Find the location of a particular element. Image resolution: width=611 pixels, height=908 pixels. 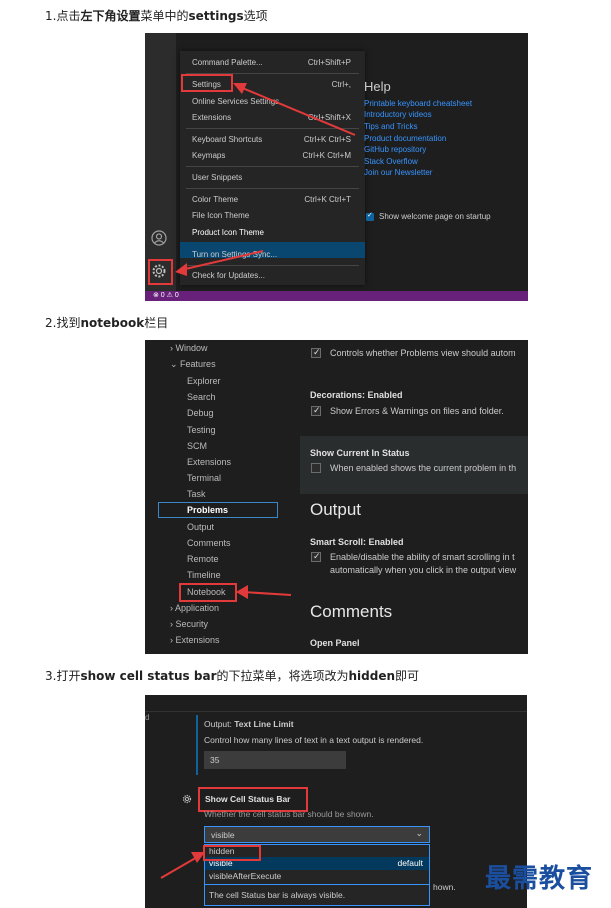

help-link-stackoverflow: Stack Overflow is located at coordinates (391, 161).